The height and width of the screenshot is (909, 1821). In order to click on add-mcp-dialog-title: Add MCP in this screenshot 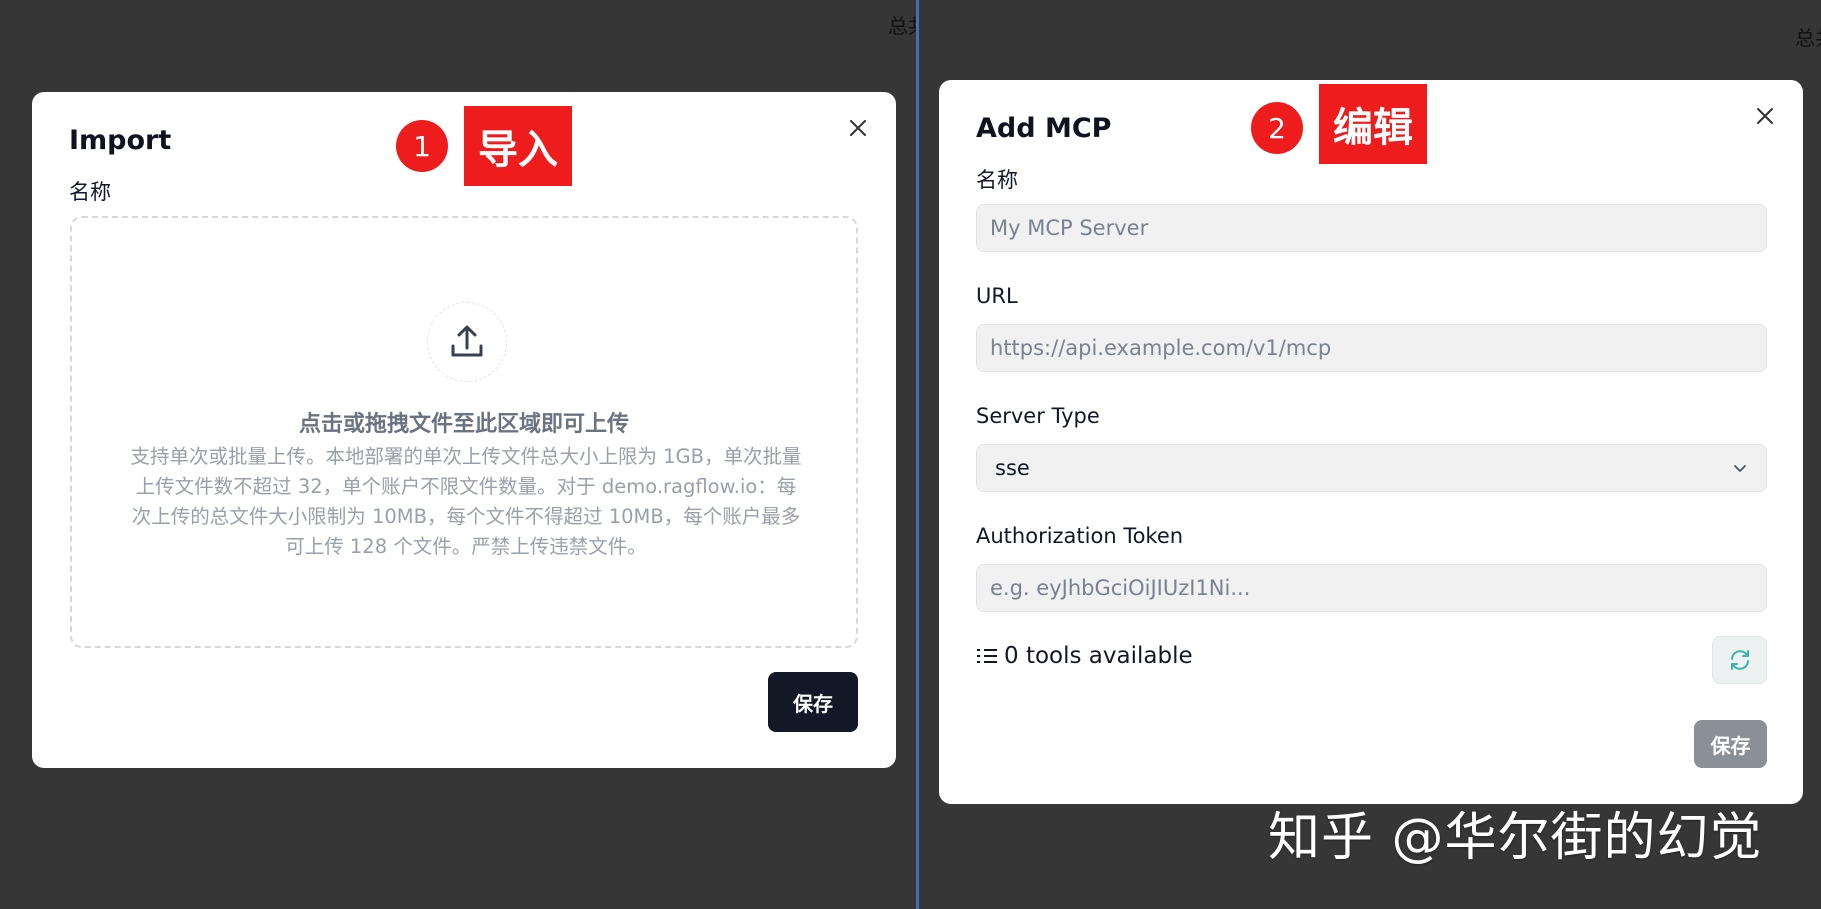, I will do `click(1044, 128)`.